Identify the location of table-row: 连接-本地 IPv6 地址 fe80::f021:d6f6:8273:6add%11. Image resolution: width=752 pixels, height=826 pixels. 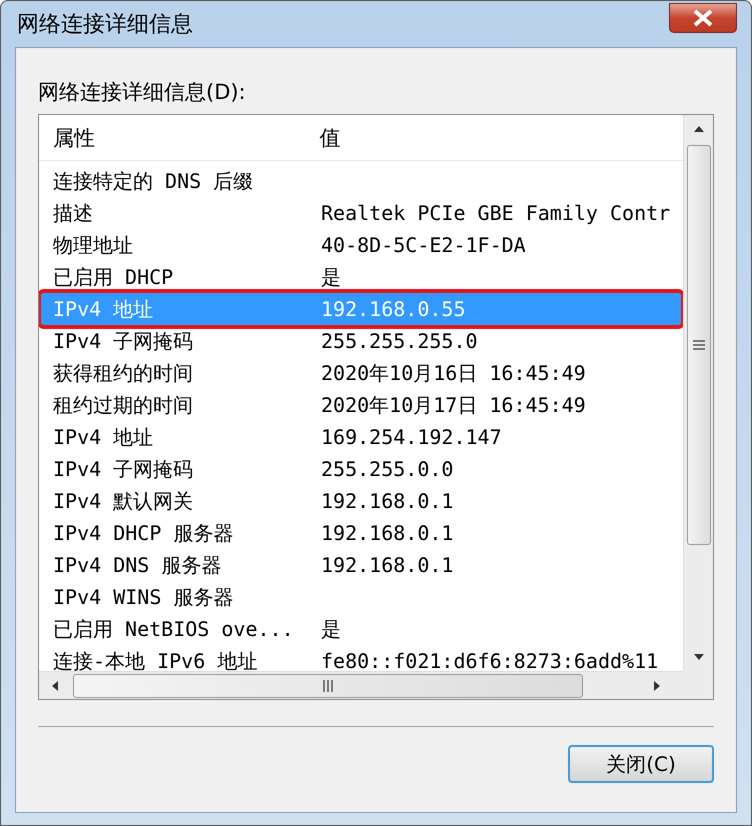
(361, 658).